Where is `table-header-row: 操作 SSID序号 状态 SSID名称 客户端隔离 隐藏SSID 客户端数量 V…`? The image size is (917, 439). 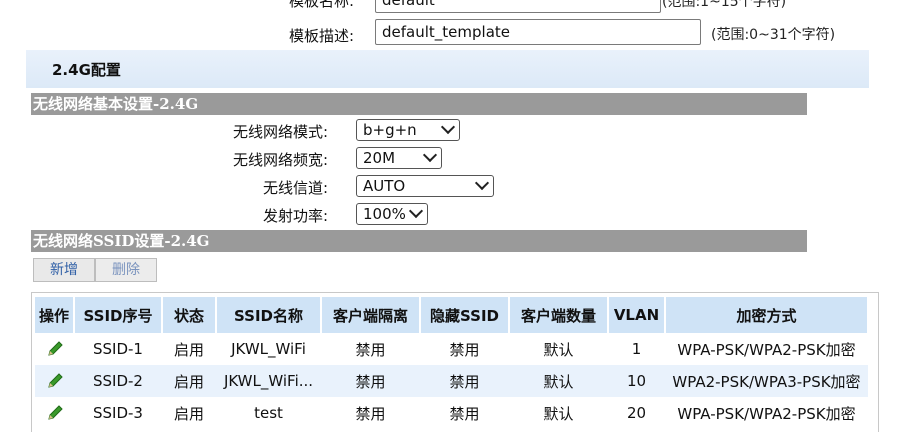
table-header-row: 操作 SSID序号 状态 SSID名称 客户端隔离 隐藏SSID 客户端数量 V… is located at coordinates (452, 315).